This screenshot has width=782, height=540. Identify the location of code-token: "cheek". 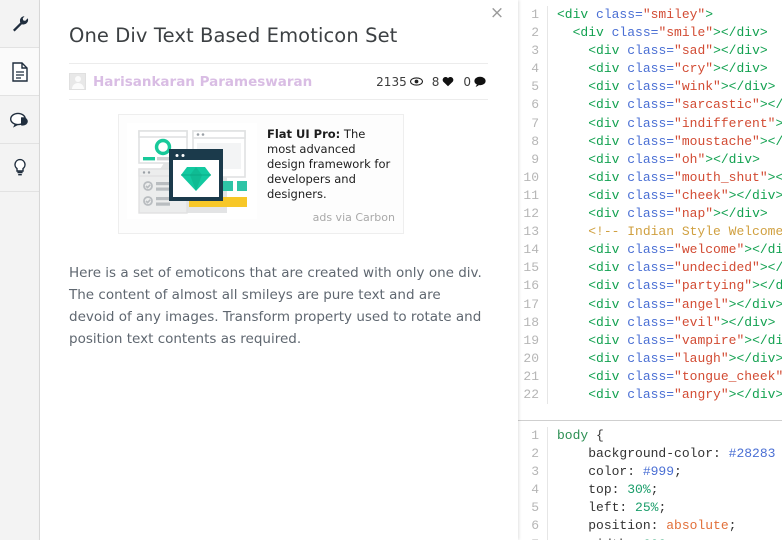
(701, 195).